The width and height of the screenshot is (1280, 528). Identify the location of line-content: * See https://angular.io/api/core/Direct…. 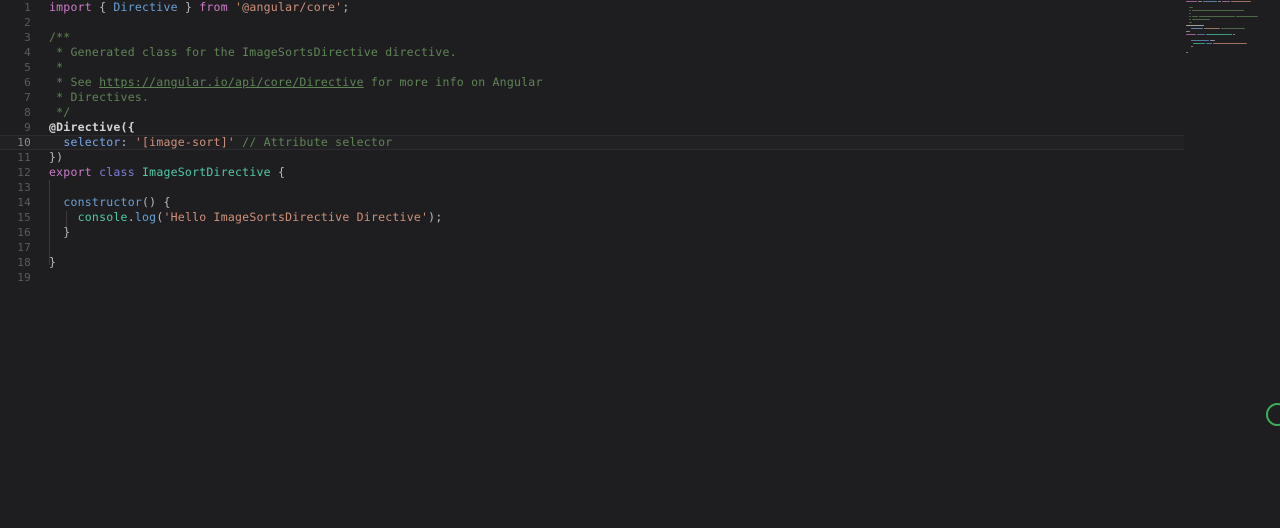
(296, 82).